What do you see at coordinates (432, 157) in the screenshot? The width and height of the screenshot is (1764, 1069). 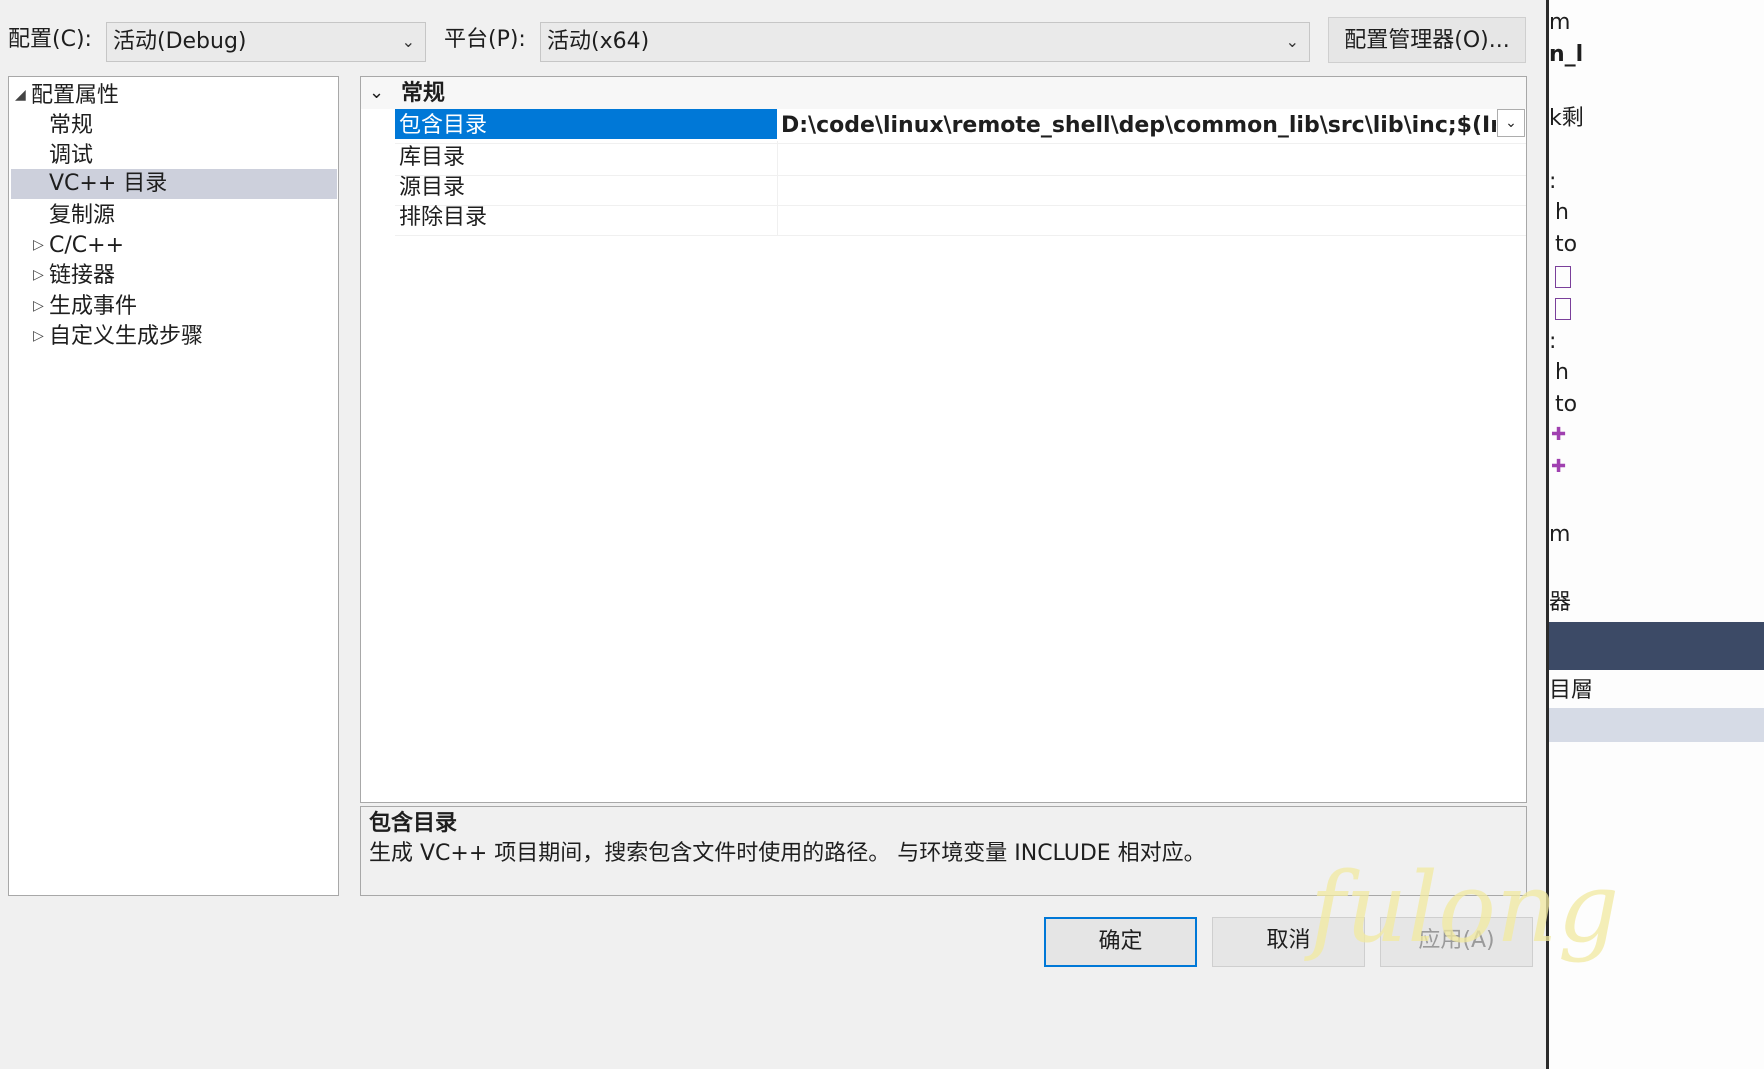 I see `grid-row-name: 库目录` at bounding box center [432, 157].